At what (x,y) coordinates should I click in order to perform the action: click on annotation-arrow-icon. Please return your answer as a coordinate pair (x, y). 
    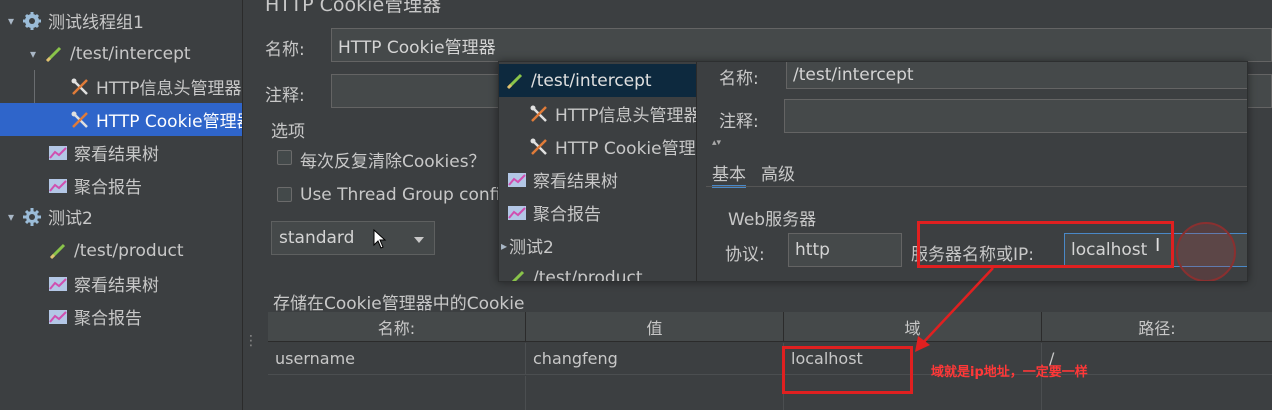
    Looking at the image, I should click on (954, 309).